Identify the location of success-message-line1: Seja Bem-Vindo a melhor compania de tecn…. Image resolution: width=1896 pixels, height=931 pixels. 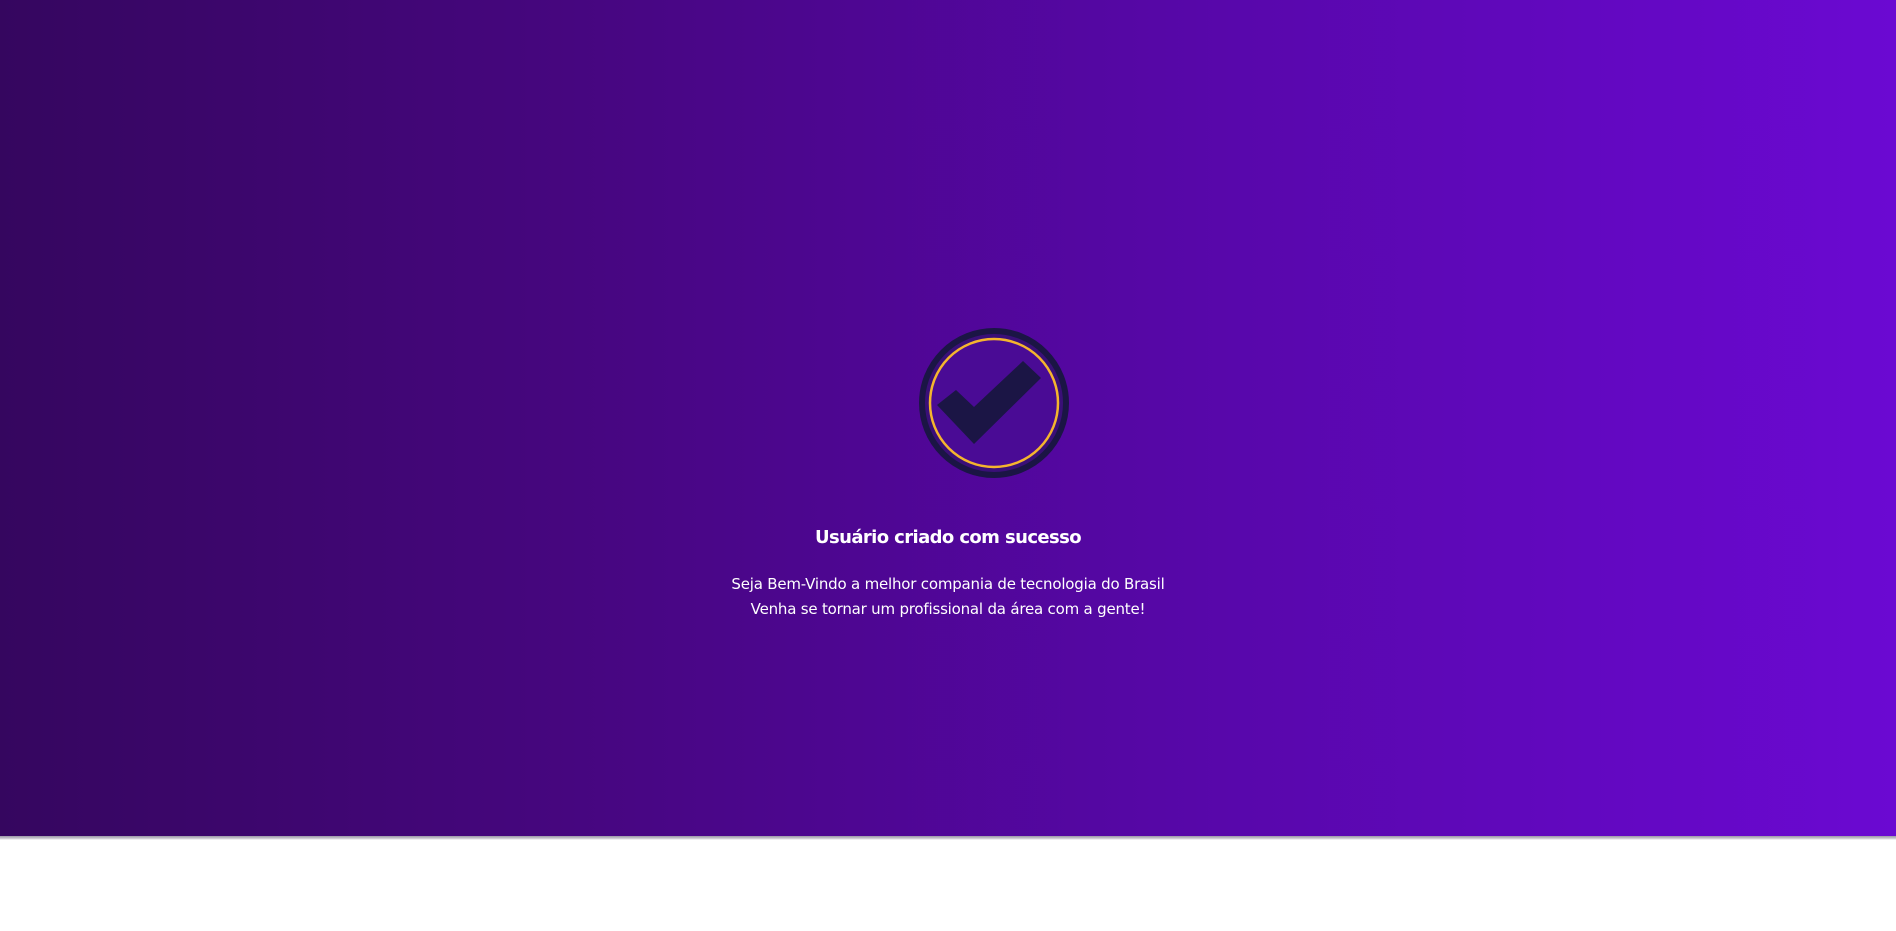
(948, 584).